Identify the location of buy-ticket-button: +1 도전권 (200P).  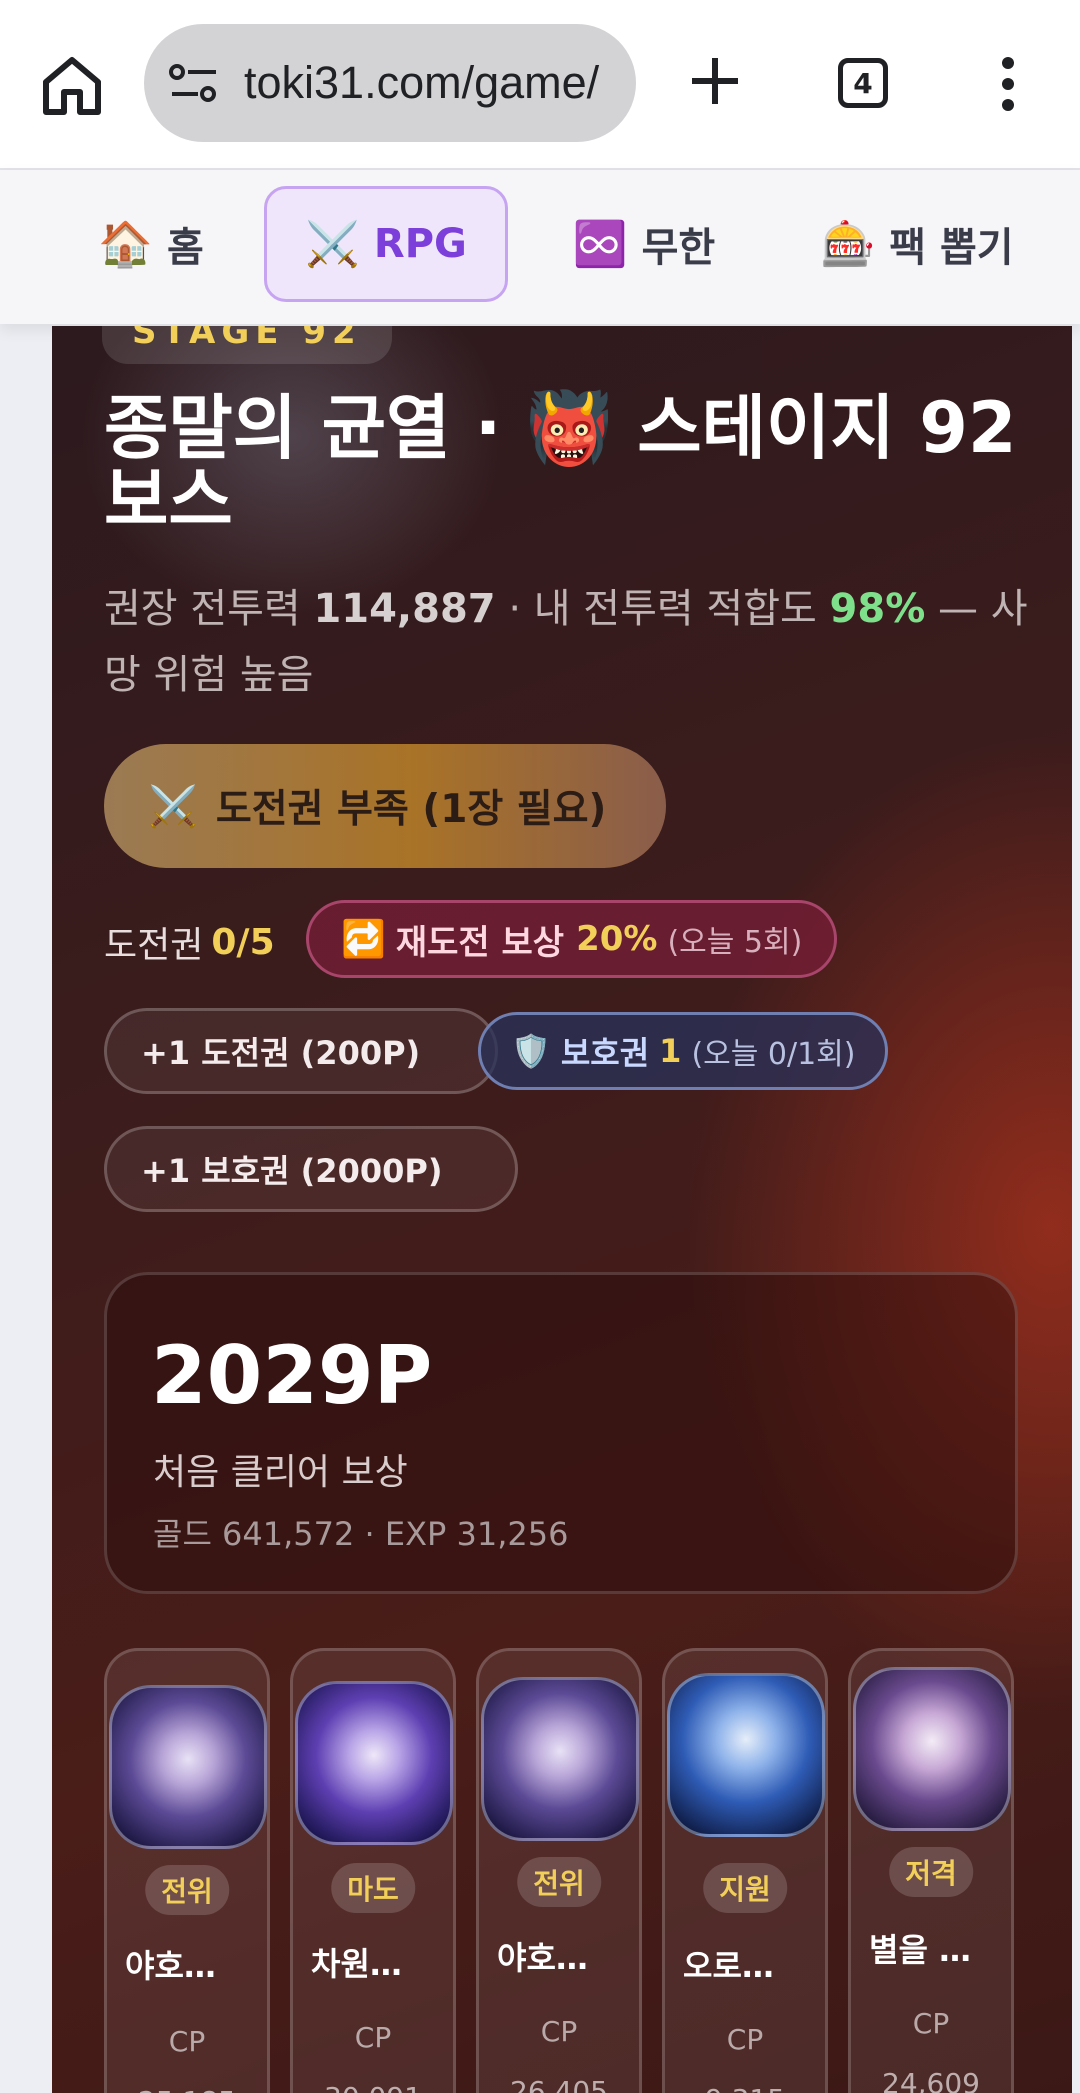
(301, 1051).